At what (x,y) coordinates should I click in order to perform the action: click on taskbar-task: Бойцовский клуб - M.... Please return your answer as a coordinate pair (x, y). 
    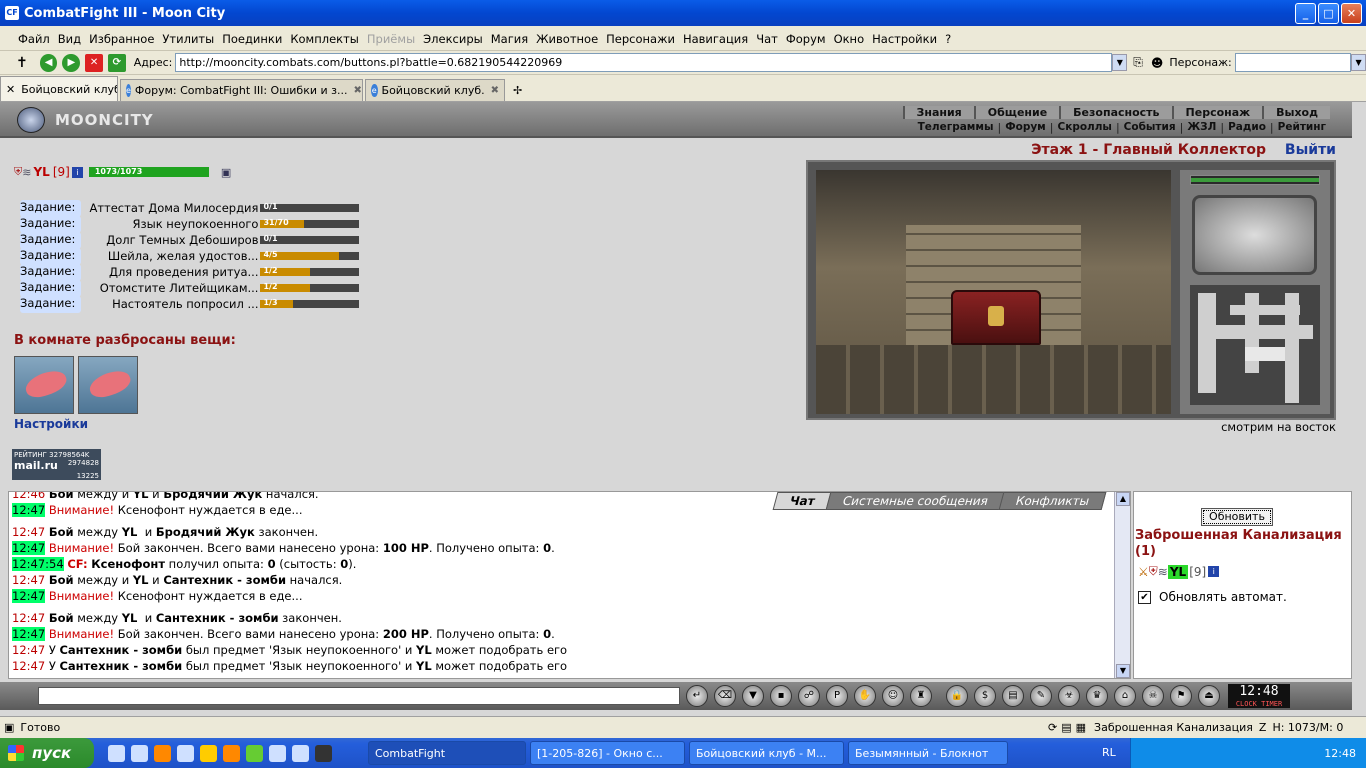
    Looking at the image, I should click on (766, 753).